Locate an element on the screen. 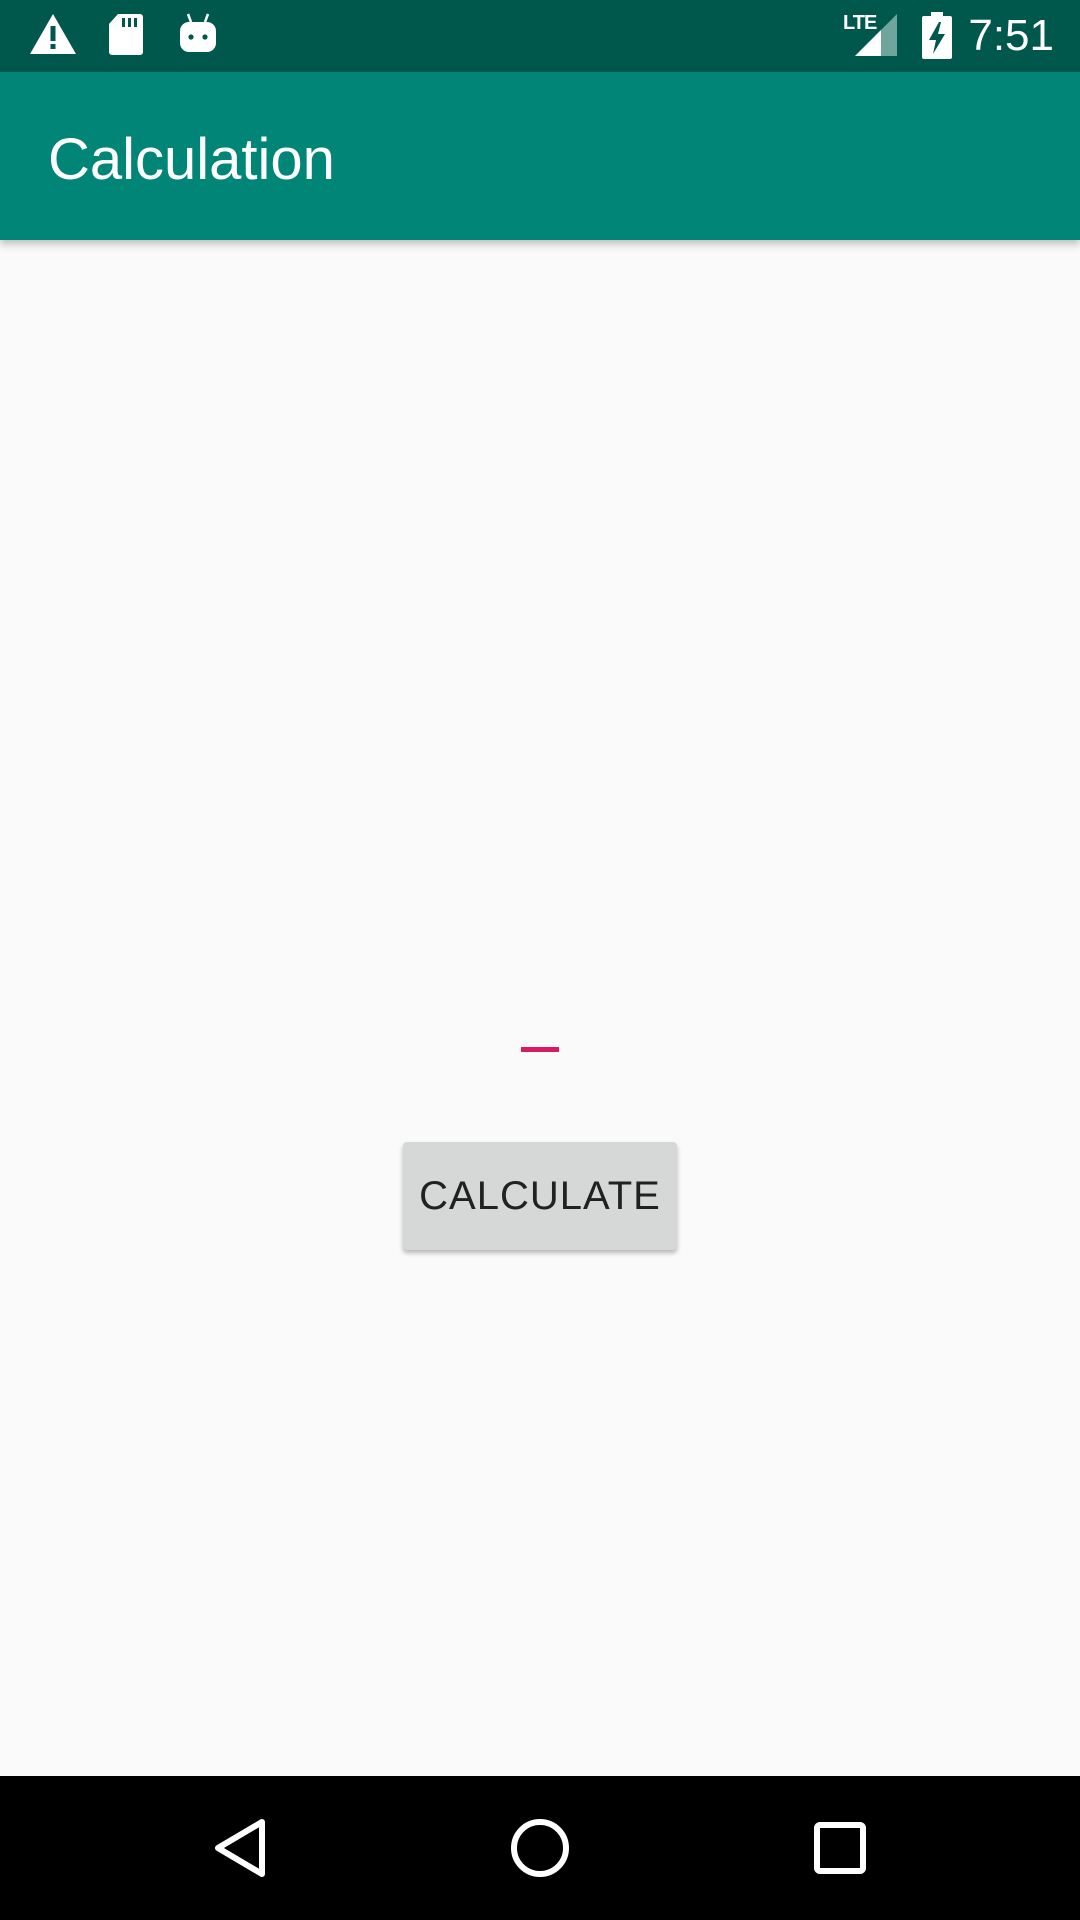 This screenshot has width=1080, height=1920. result-text-underline is located at coordinates (540, 1049).